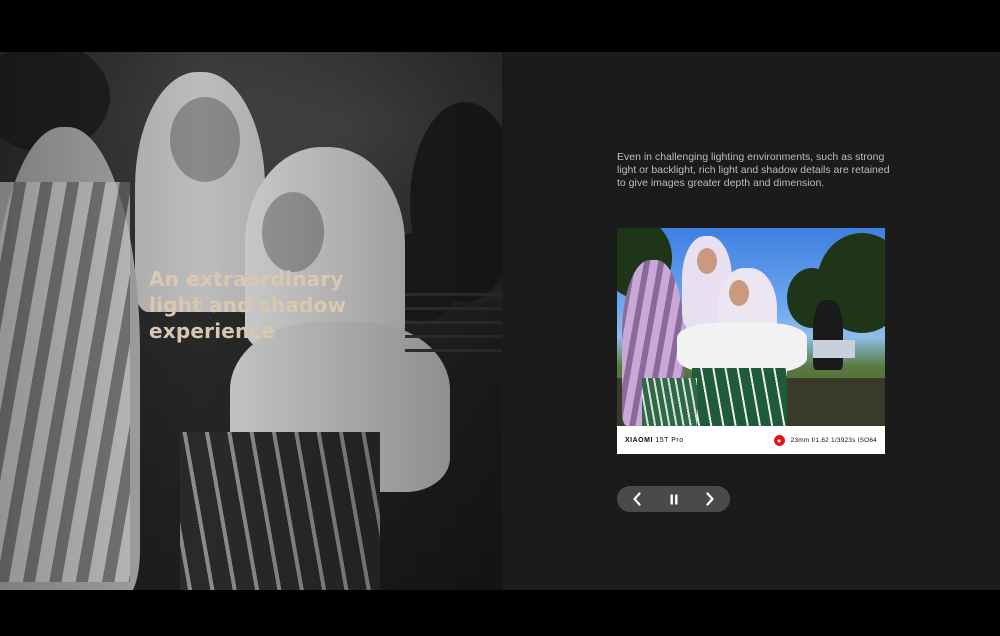 The image size is (1000, 636). I want to click on exif-aperture: f/1.62, so click(820, 440).